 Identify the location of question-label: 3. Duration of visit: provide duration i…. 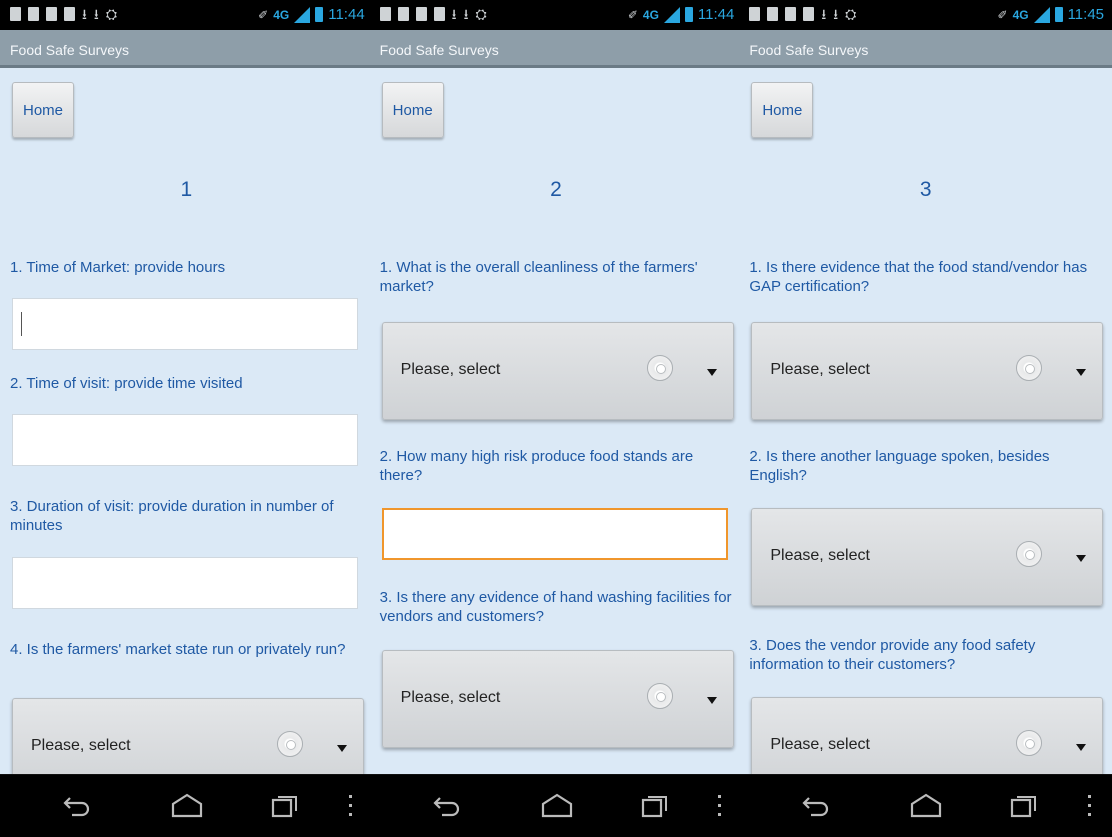
(172, 516).